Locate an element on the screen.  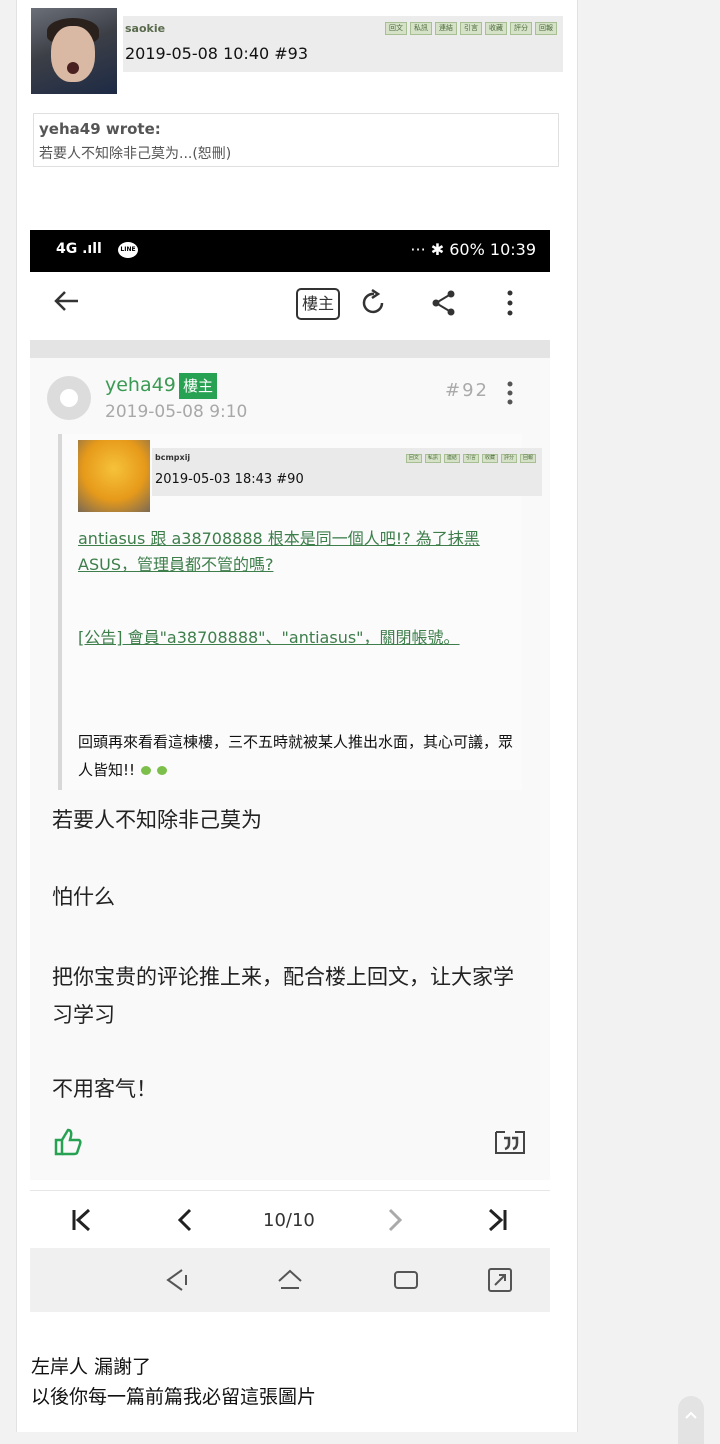
inner-rate-button: 評分 is located at coordinates (508, 458).